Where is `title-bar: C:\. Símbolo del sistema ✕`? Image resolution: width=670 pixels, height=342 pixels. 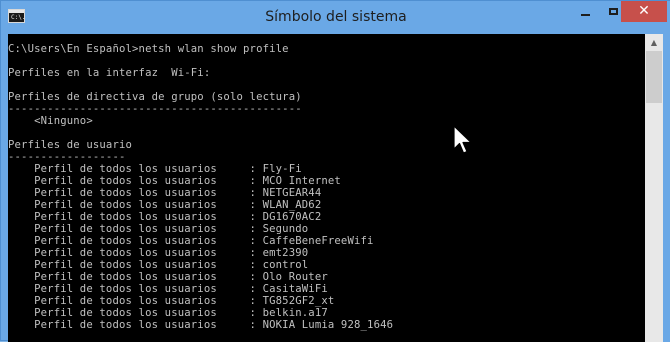
title-bar: C:\. Símbolo del sistema ✕ is located at coordinates (335, 17).